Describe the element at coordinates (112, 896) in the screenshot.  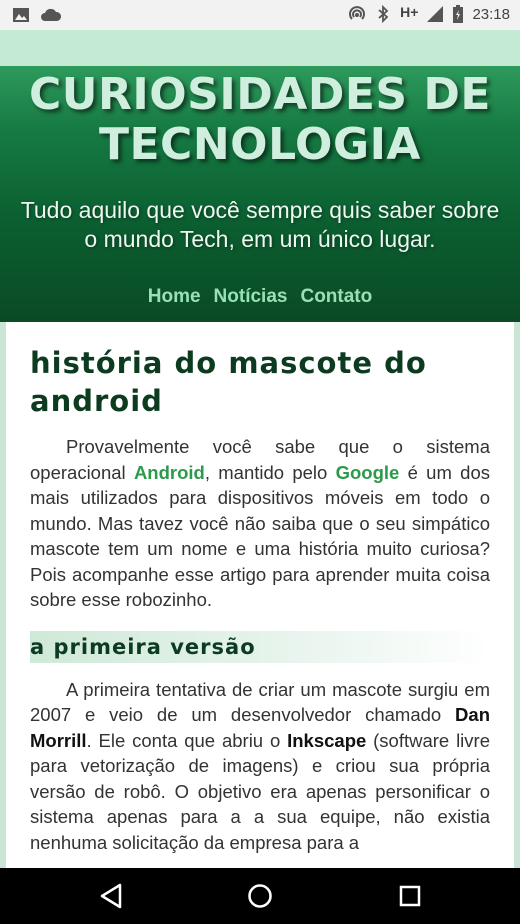
I see `back-icon` at that location.